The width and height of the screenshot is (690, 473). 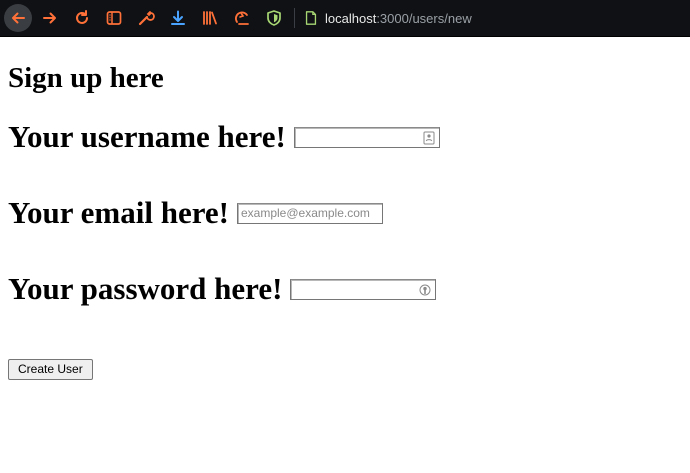 I want to click on library-button, so click(x=210, y=18).